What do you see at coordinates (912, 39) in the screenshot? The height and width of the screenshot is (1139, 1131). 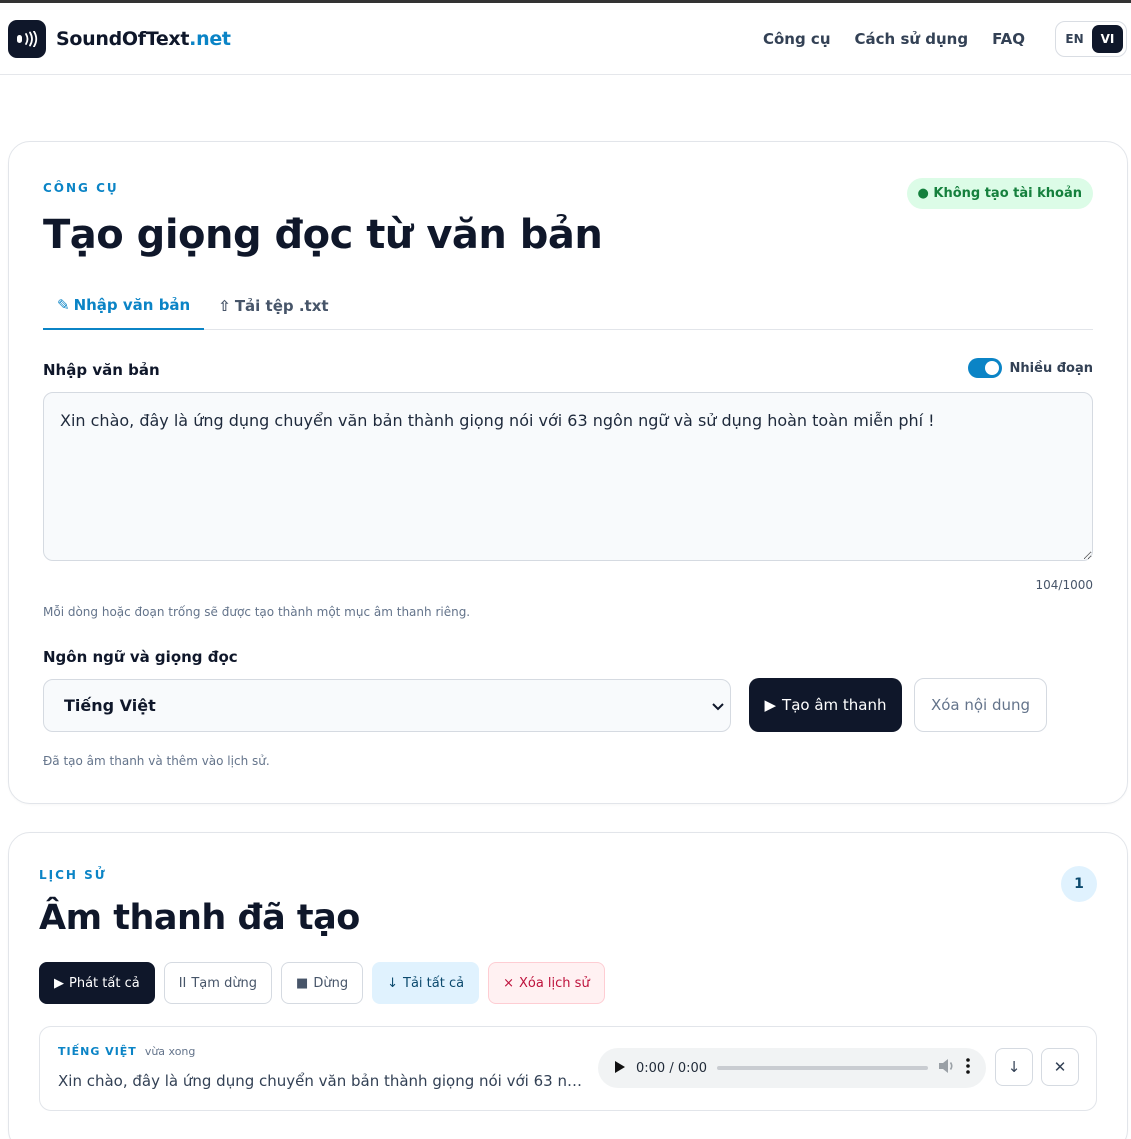 I see `nav-how-to-use: Cách sử dụng` at bounding box center [912, 39].